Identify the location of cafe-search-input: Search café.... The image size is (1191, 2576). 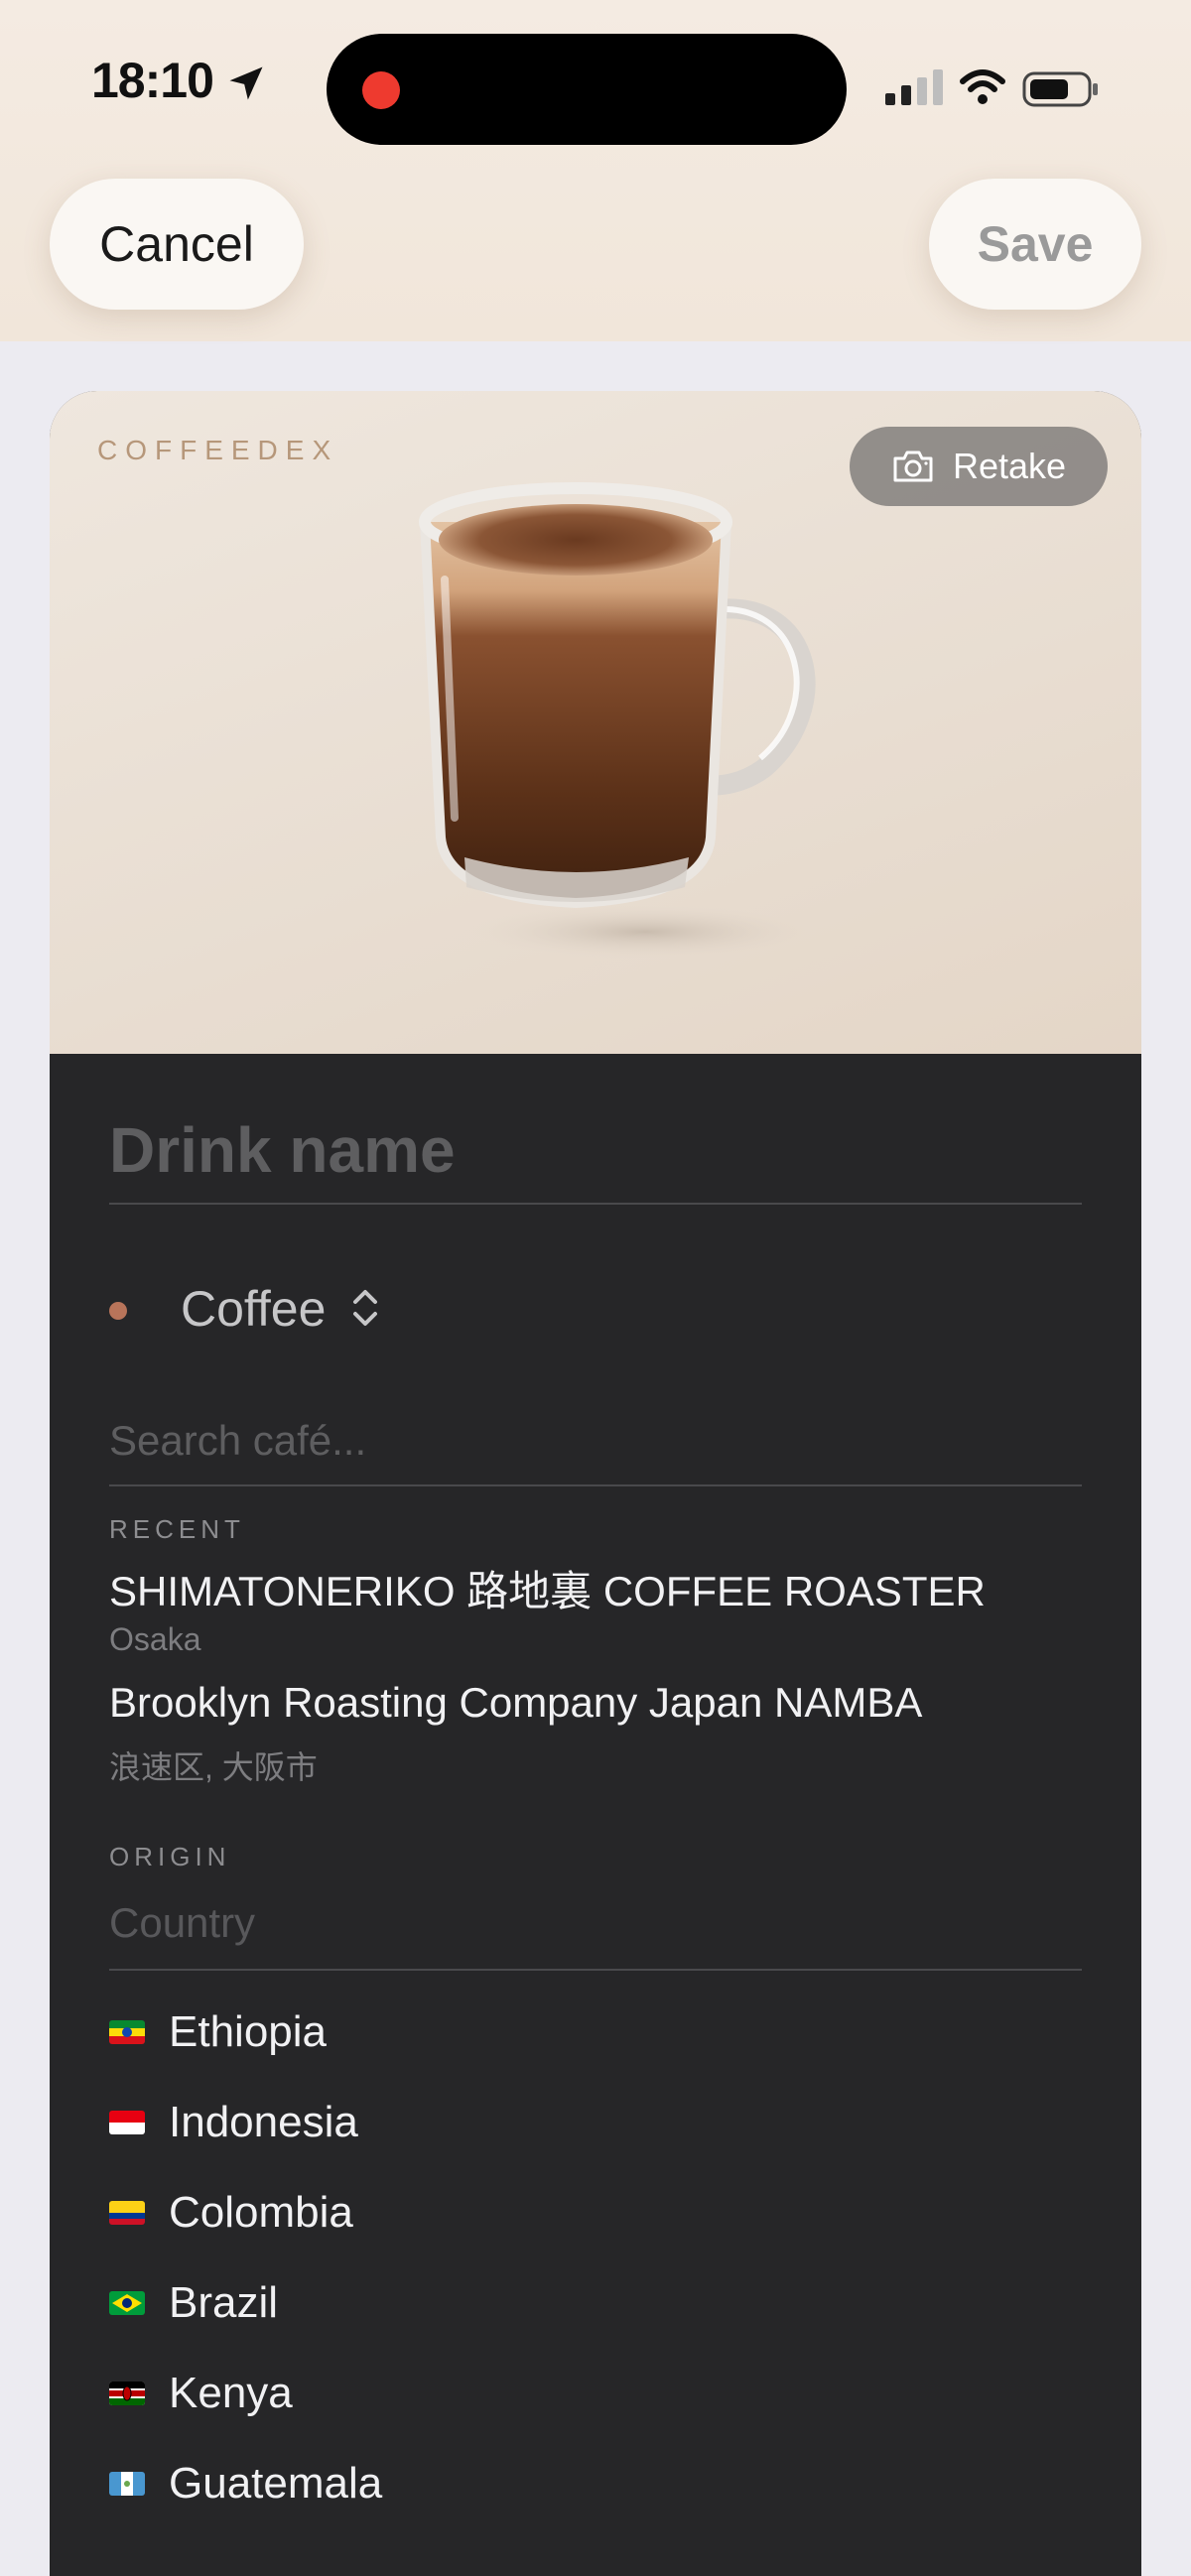
(238, 1441).